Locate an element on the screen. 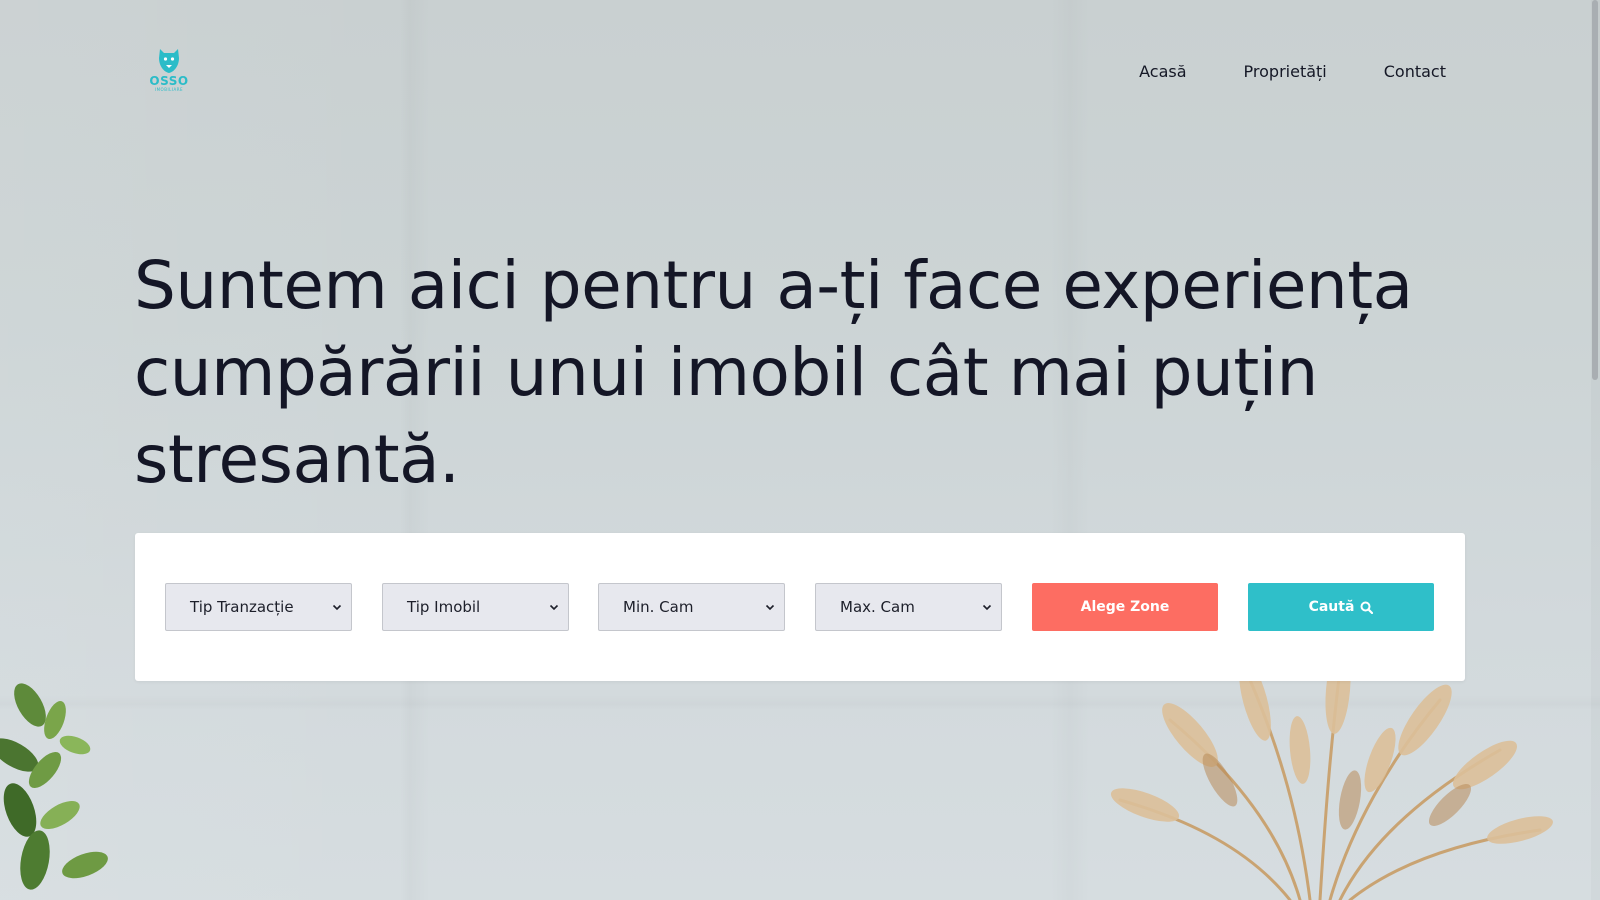  choose-zones-button: Alege Zone is located at coordinates (1125, 607).